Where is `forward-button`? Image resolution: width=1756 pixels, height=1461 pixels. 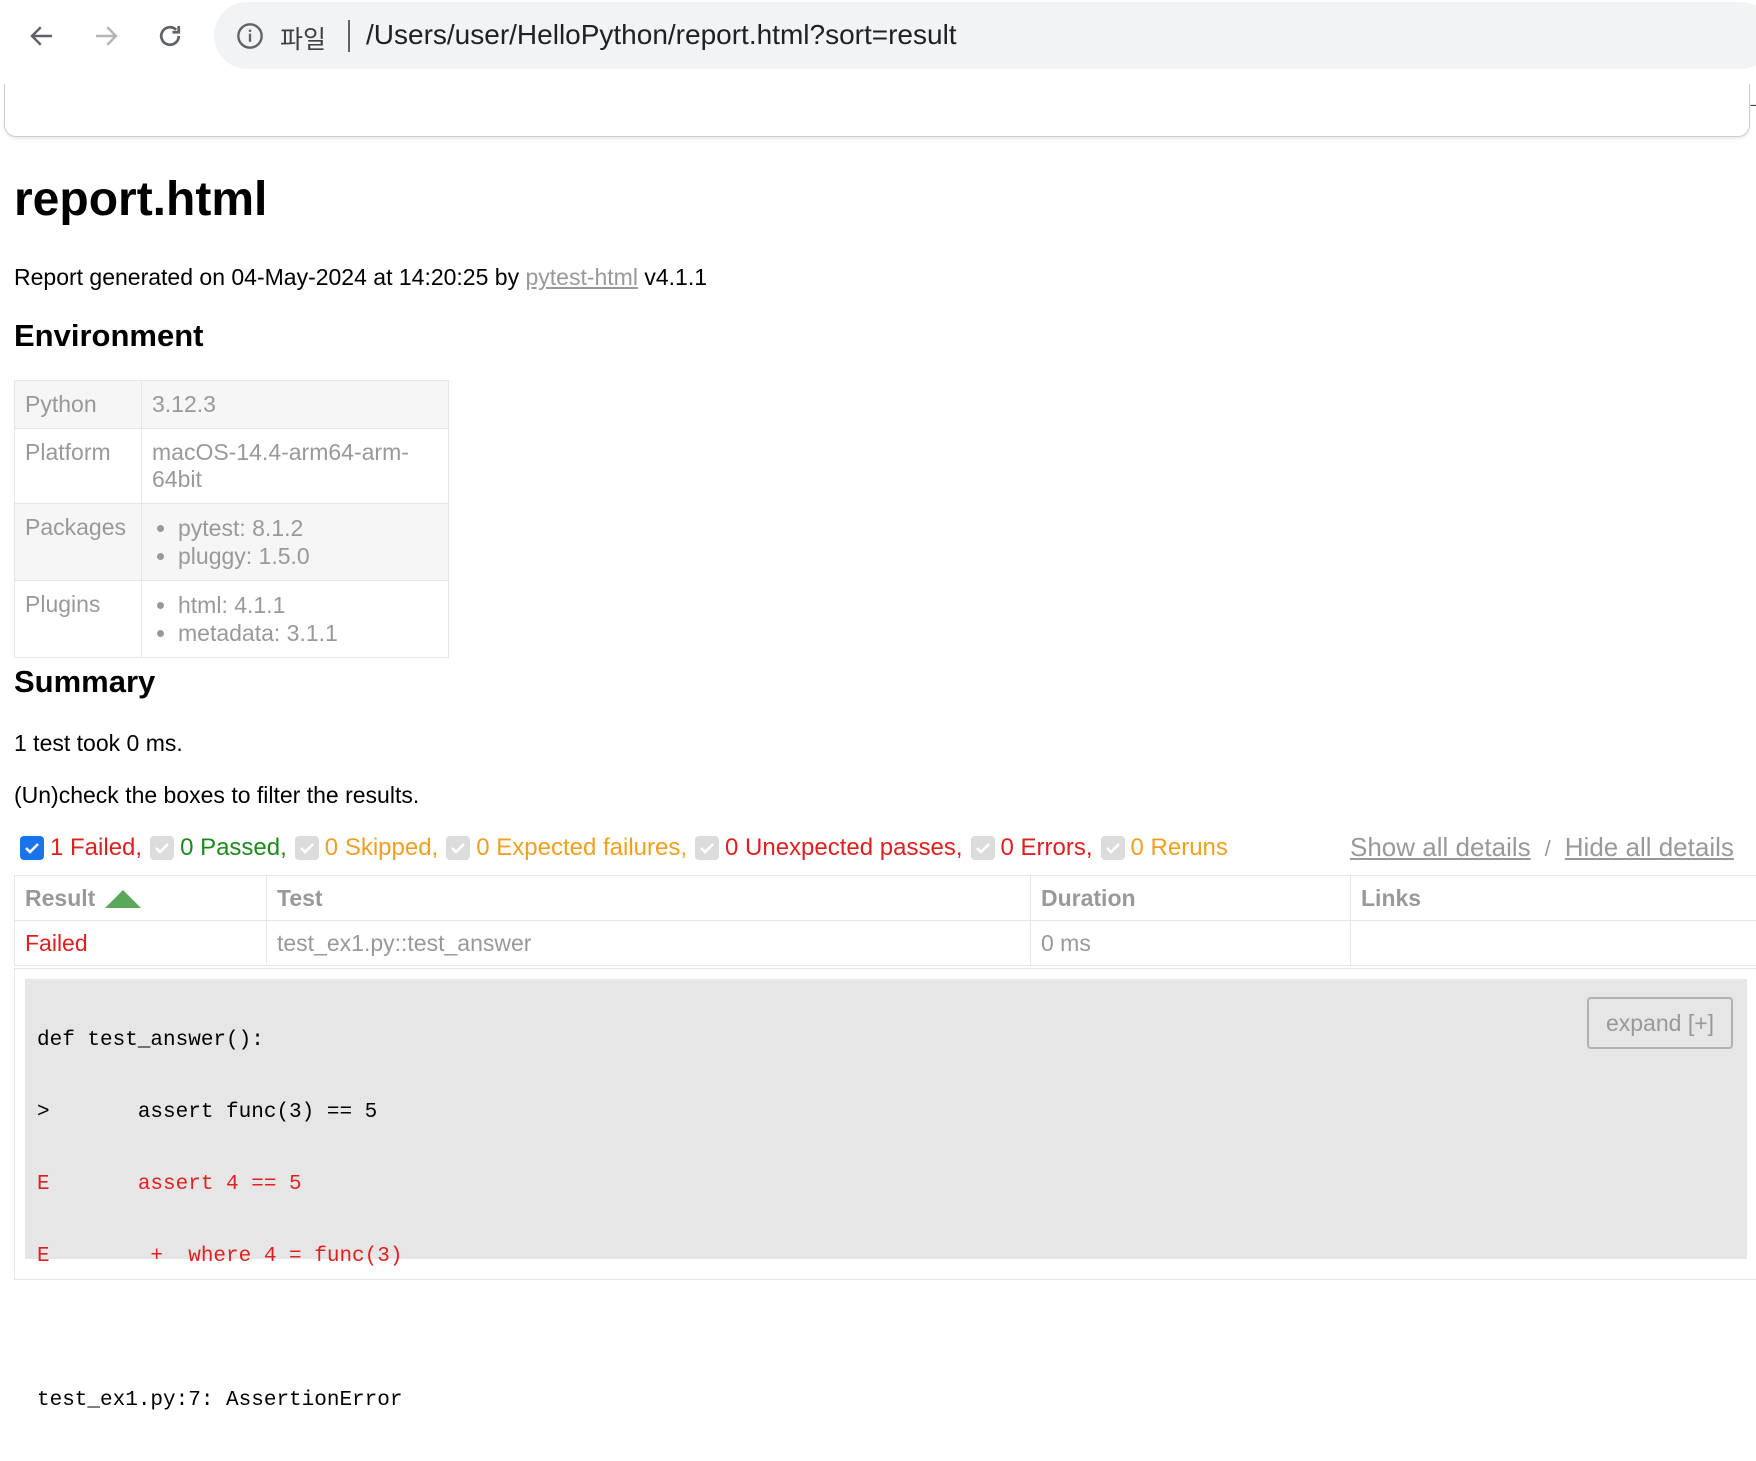 forward-button is located at coordinates (106, 36).